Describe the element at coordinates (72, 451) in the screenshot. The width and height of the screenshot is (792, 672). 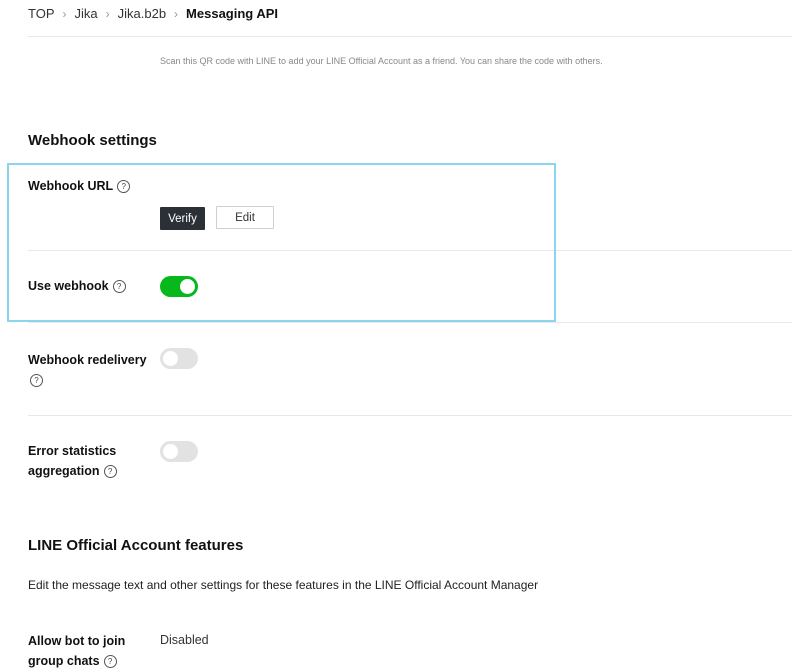
I see `error-statistics-label-line1: Error statistics` at that location.